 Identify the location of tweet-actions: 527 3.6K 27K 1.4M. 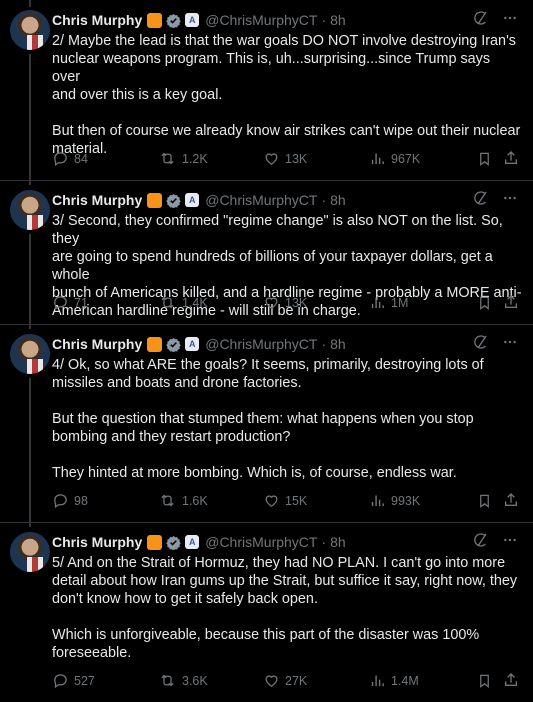
(287, 681).